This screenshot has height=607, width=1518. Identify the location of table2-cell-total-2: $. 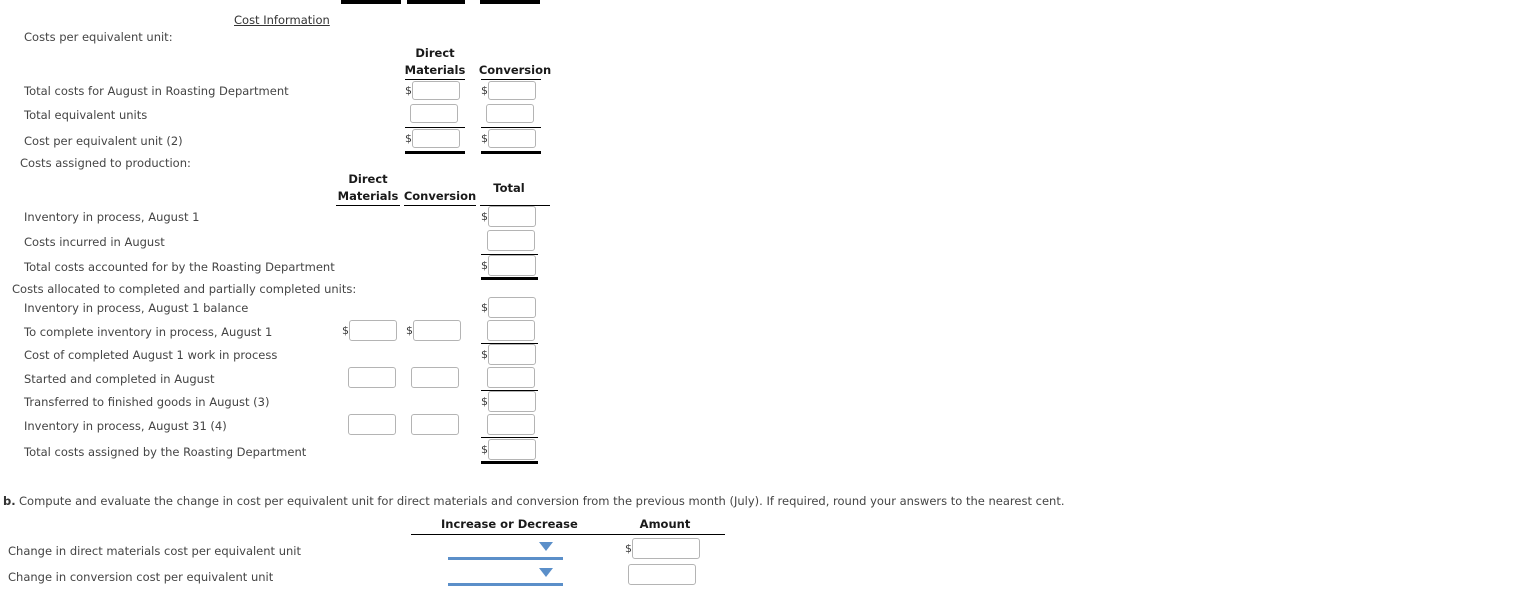
(508, 265).